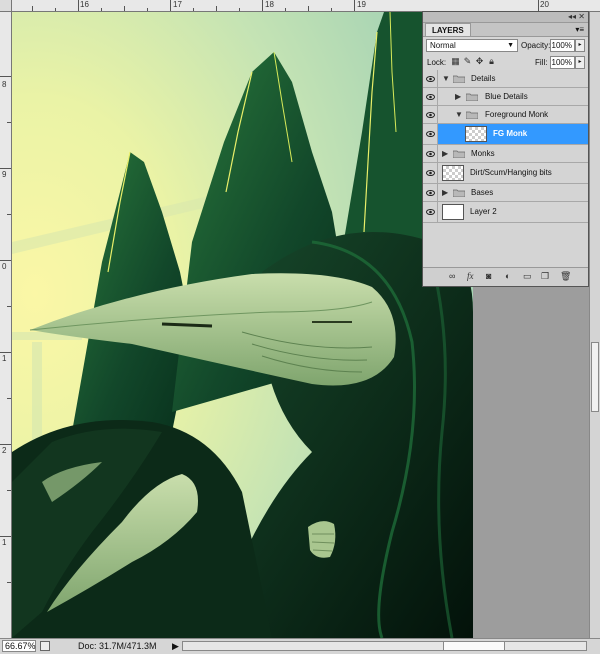  What do you see at coordinates (6, 325) in the screenshot?
I see `left-ruler: 8 9 0 1 2 1` at bounding box center [6, 325].